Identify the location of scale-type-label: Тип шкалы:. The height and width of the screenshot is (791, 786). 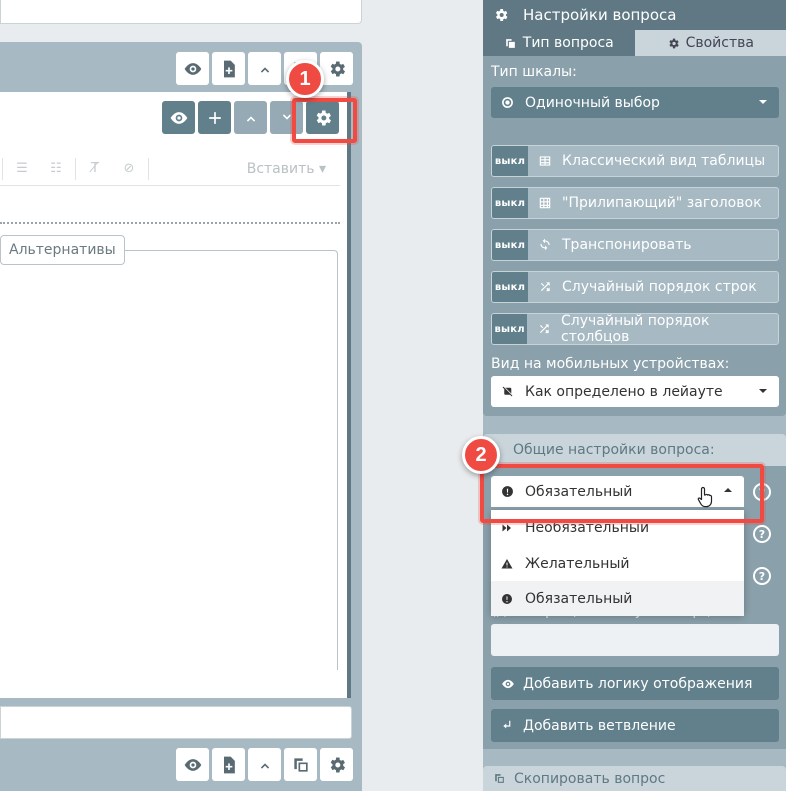
(534, 72).